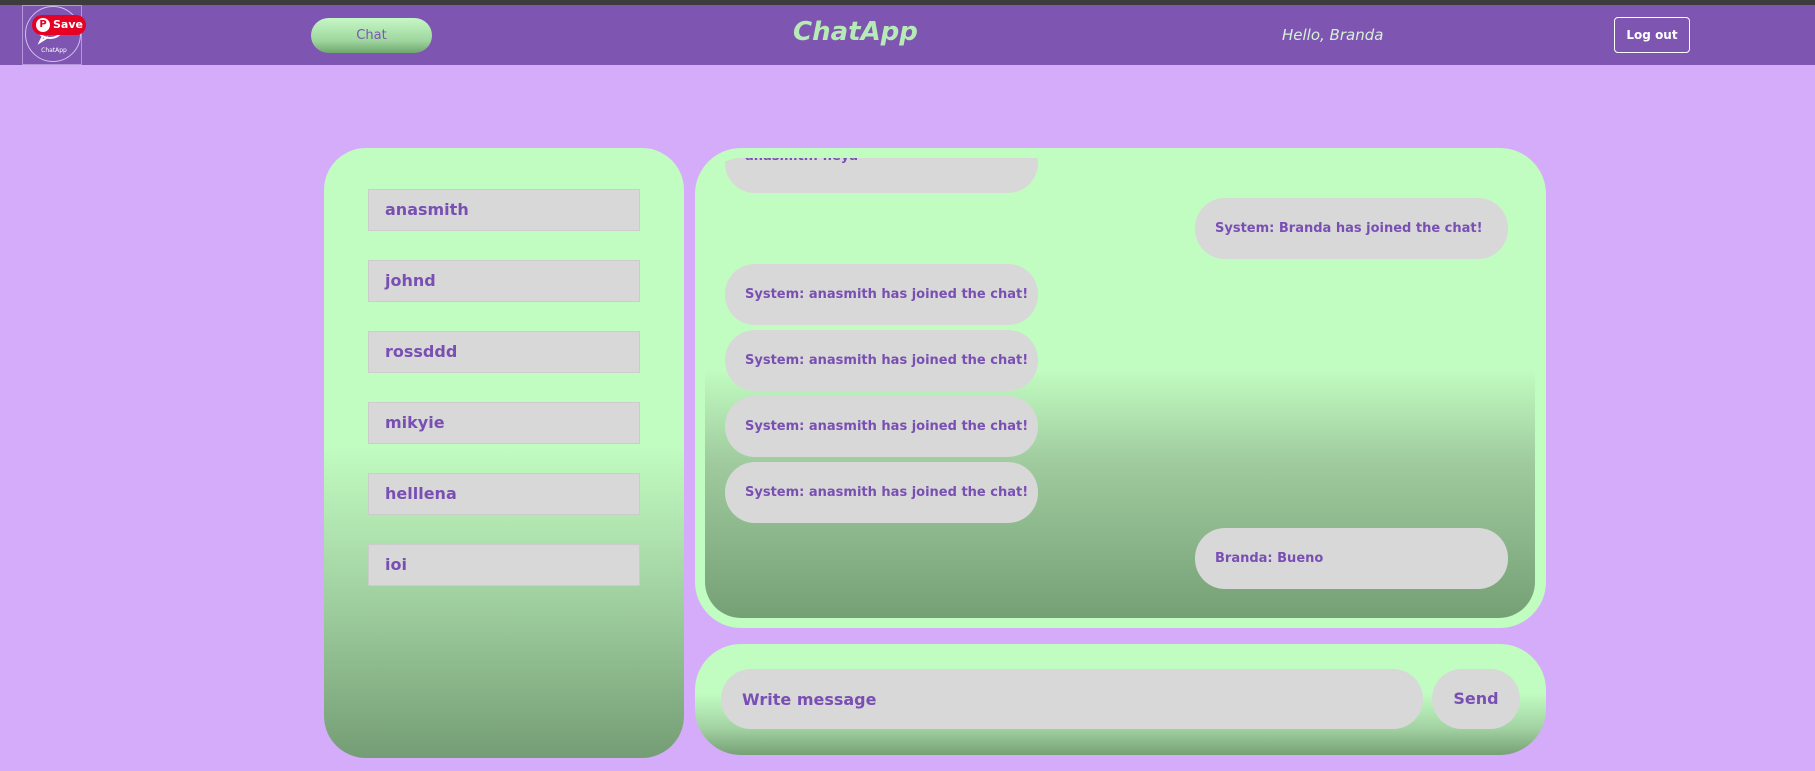 This screenshot has width=1815, height=771. I want to click on pinterest-save-label: Save, so click(68, 24).